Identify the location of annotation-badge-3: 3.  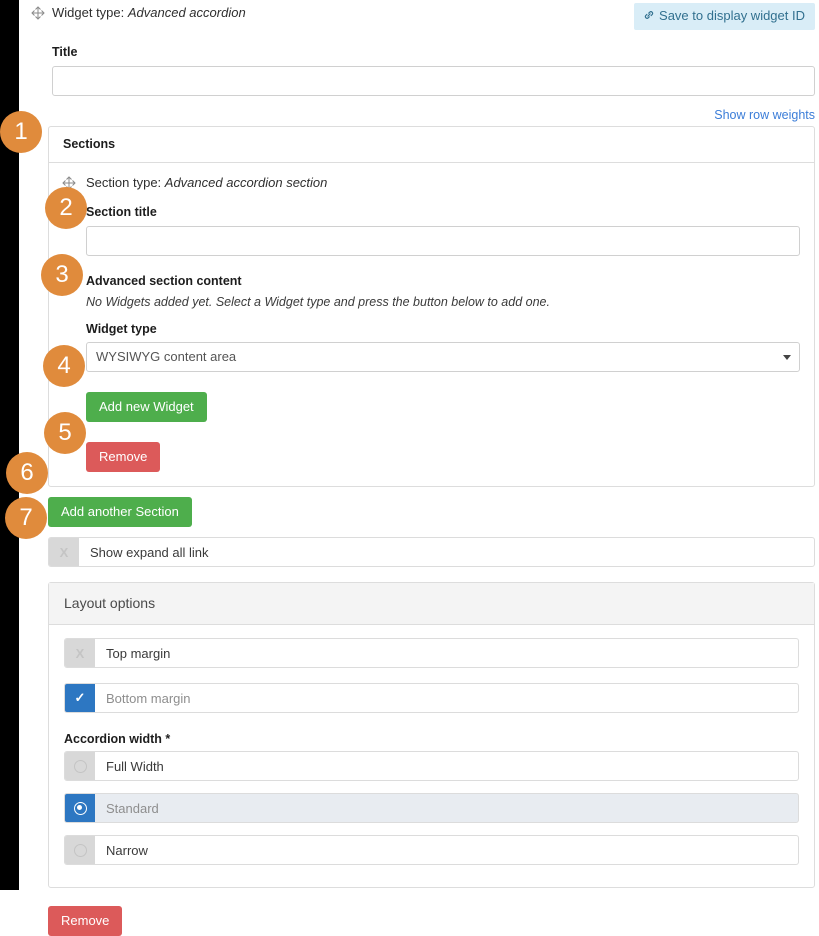
(62, 275).